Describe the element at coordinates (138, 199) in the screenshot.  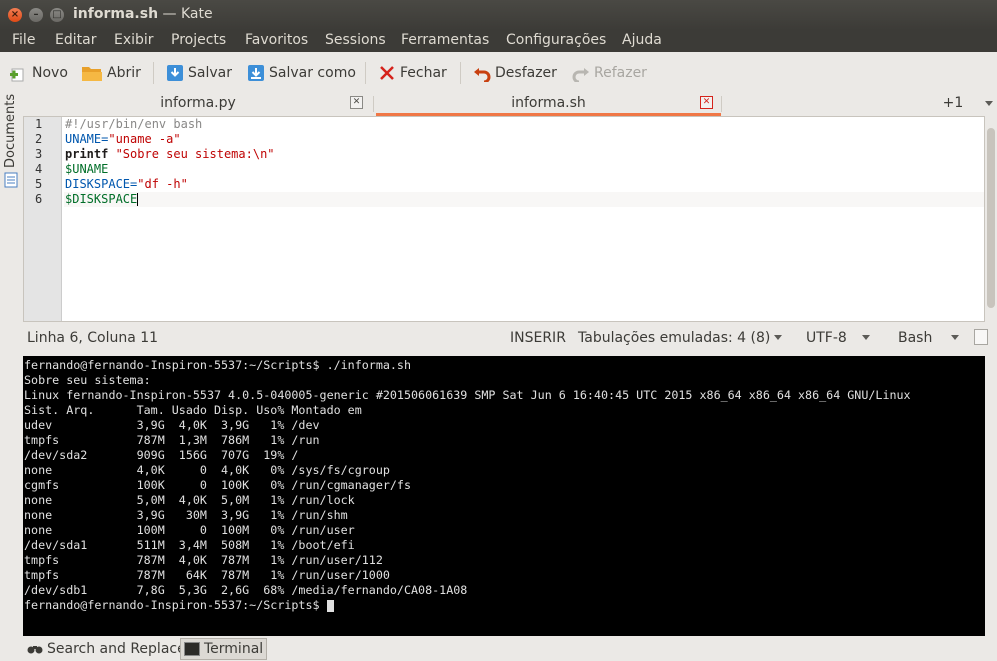
I see `text-cursor` at that location.